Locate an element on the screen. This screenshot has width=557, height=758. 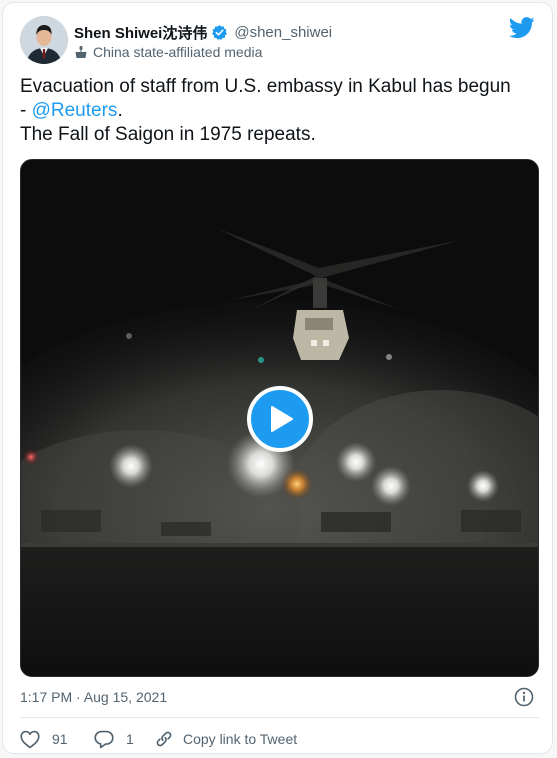
tweet-actions: 91 1 Copy link to Tweet is located at coordinates (158, 739).